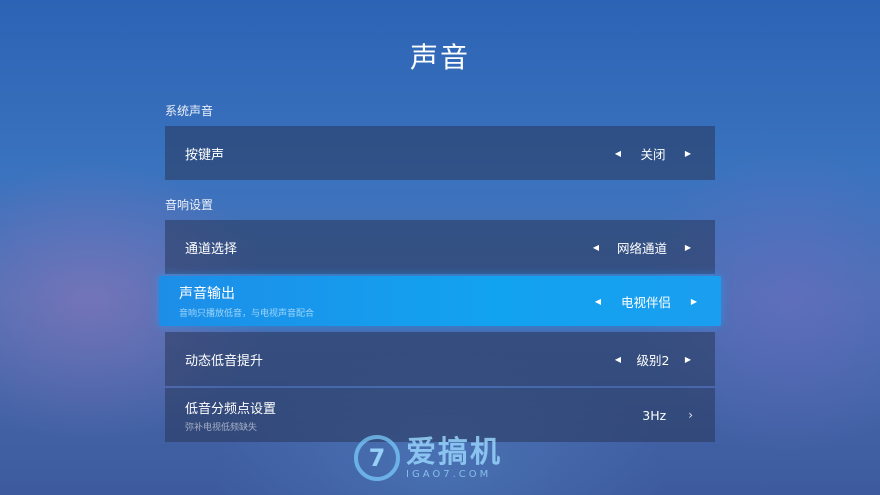 The image size is (880, 495). What do you see at coordinates (439, 57) in the screenshot?
I see `page-title: 声音` at bounding box center [439, 57].